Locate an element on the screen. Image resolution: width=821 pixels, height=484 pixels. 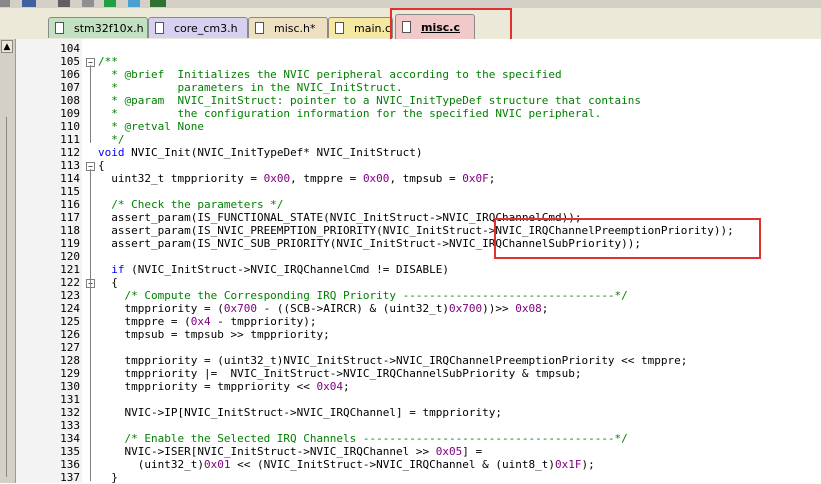
code-token: 0x4 is located at coordinates (200, 321).